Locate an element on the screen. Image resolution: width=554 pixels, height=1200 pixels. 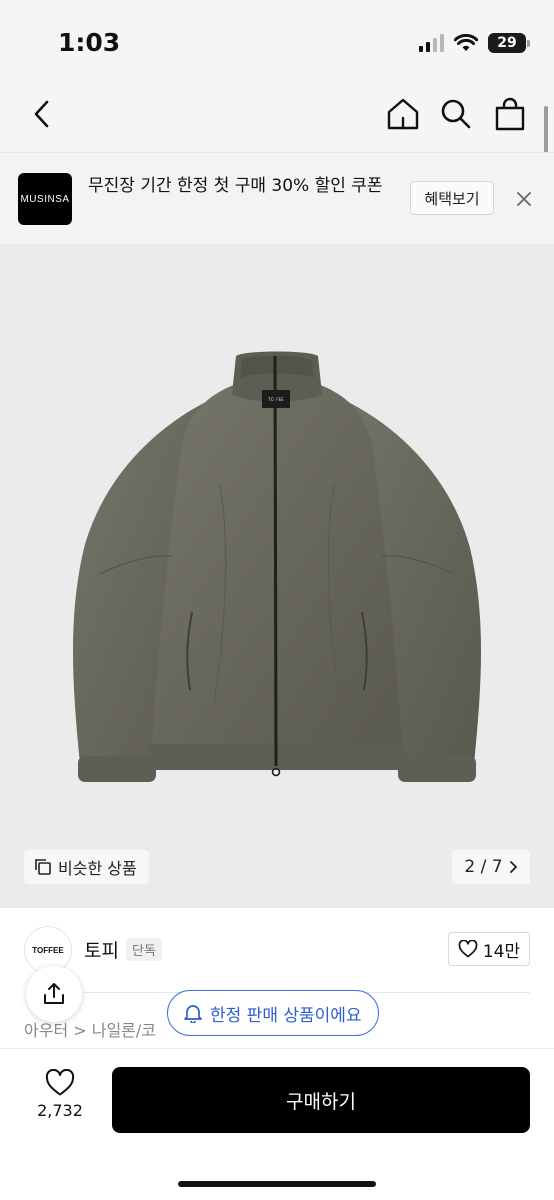
exclusive-badge: 단독 is located at coordinates (144, 949).